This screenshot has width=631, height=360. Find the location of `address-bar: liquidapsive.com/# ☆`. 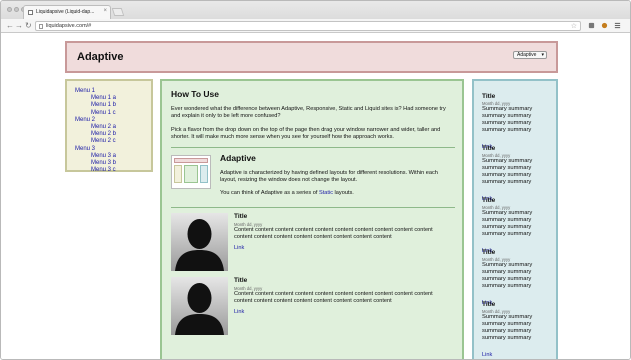

address-bar: liquidapsive.com/# ☆ is located at coordinates (308, 26).